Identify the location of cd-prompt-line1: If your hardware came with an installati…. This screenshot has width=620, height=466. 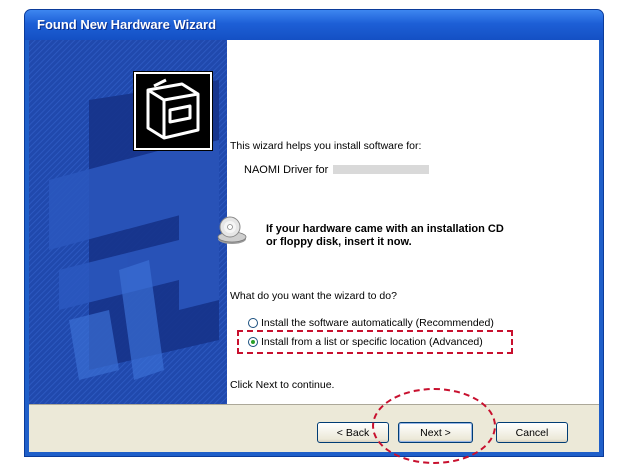
(385, 229).